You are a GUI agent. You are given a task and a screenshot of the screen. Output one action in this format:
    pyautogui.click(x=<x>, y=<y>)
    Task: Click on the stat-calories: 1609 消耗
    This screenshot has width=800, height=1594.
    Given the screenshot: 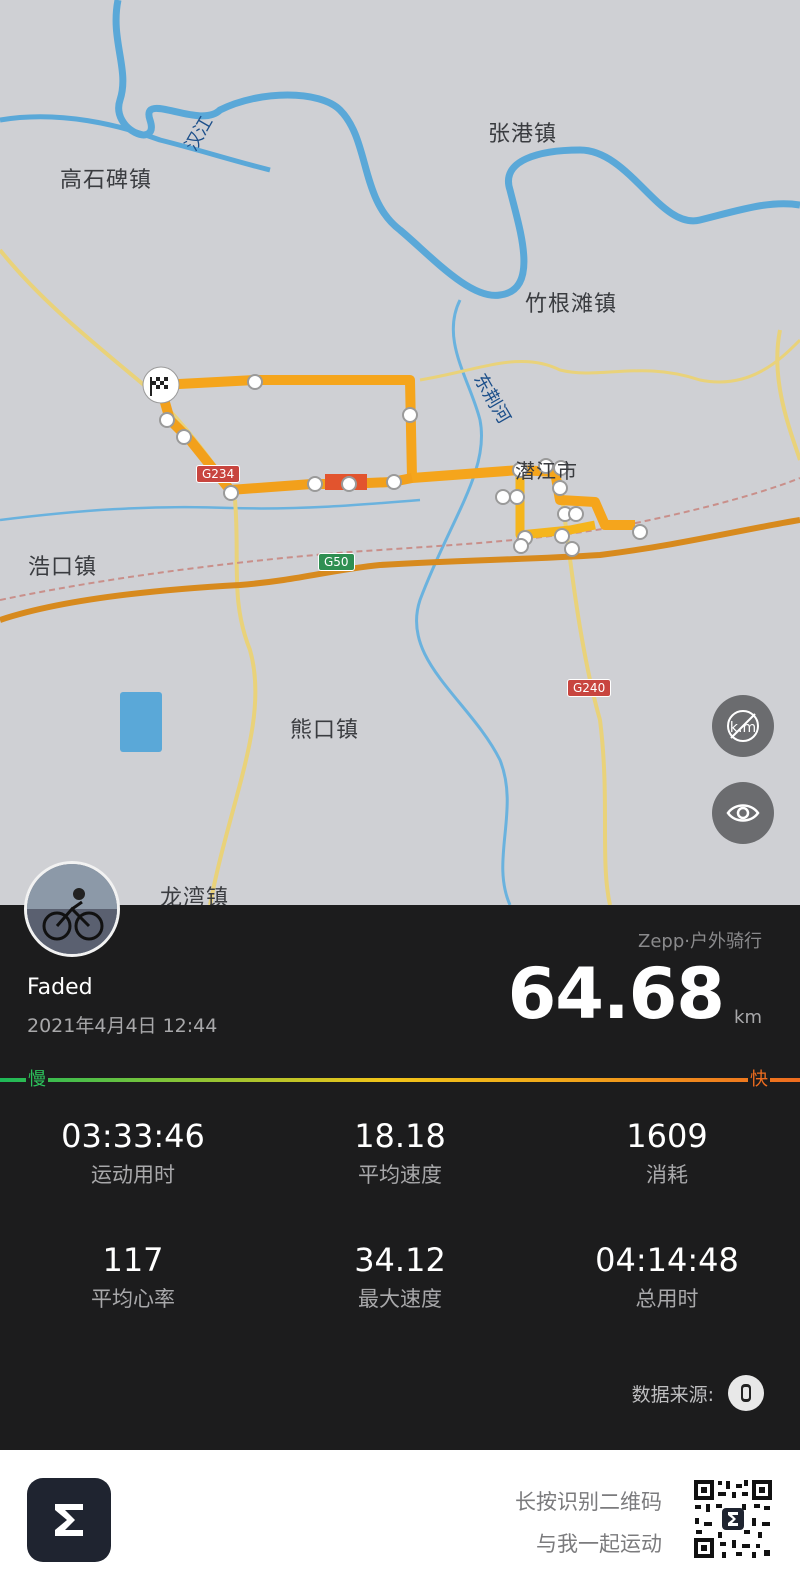 What is the action you would take?
    pyautogui.click(x=667, y=1153)
    